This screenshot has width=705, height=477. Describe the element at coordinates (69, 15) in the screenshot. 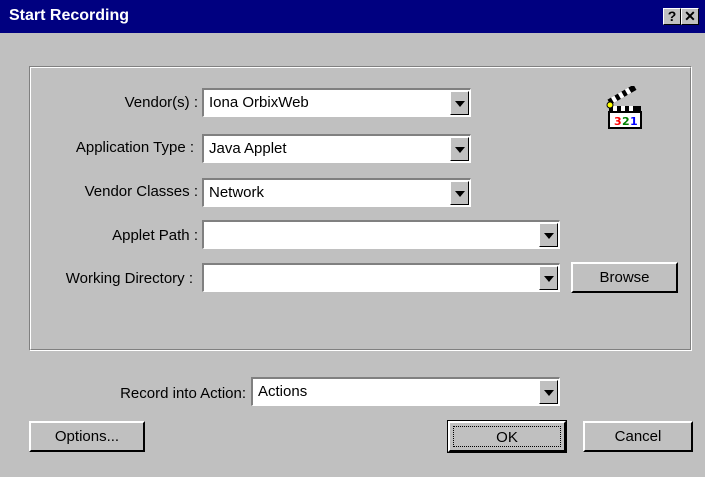

I see `window-title: Start Recording` at that location.